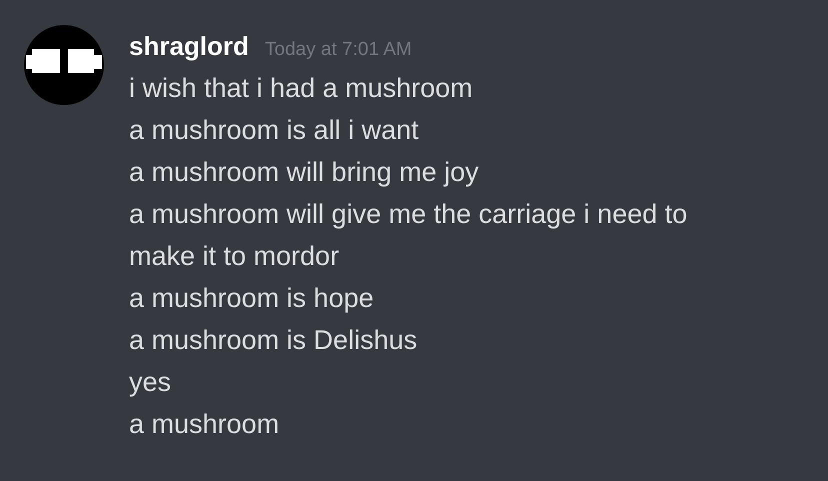  What do you see at coordinates (408, 214) in the screenshot?
I see `message-text: a mushroom will give me the carriage i need to` at bounding box center [408, 214].